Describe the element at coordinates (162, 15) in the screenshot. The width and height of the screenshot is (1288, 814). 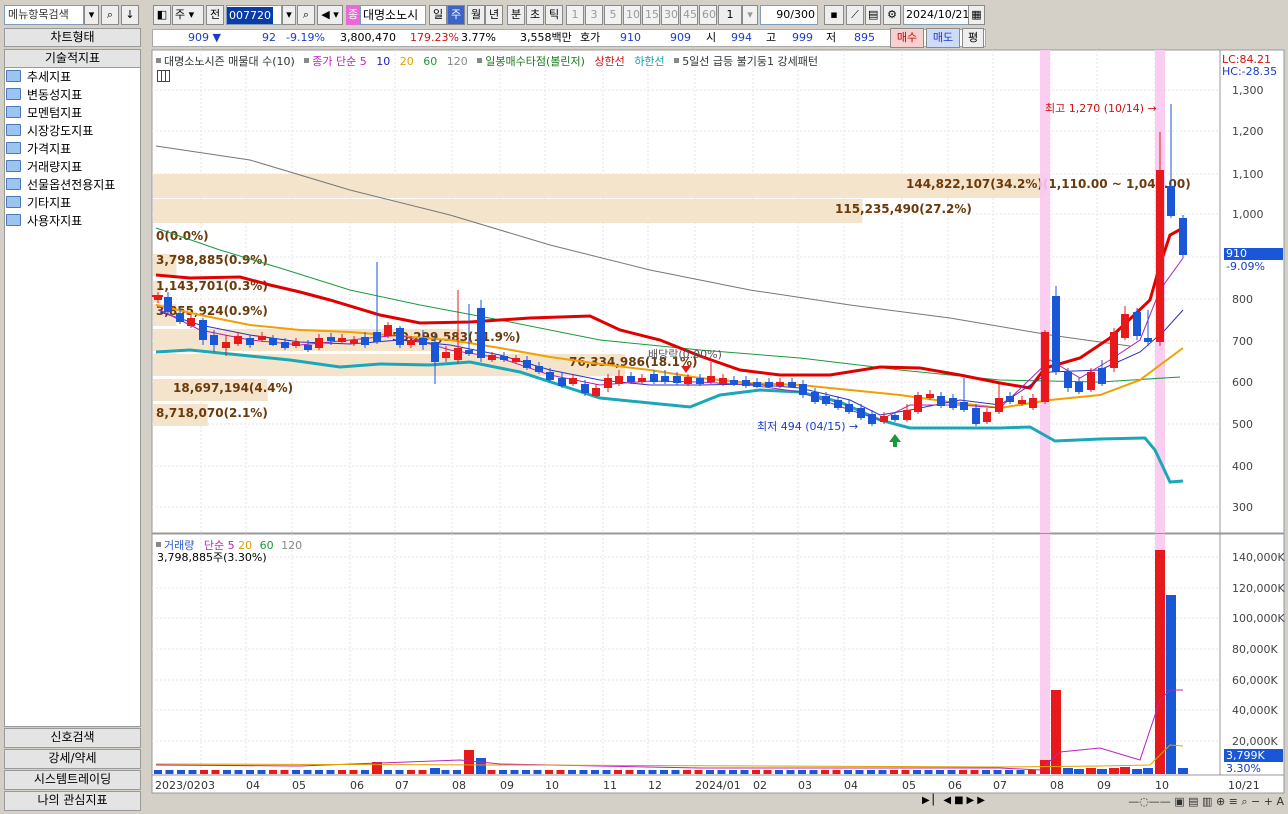
I see `chart-layout-icon: ◧` at that location.